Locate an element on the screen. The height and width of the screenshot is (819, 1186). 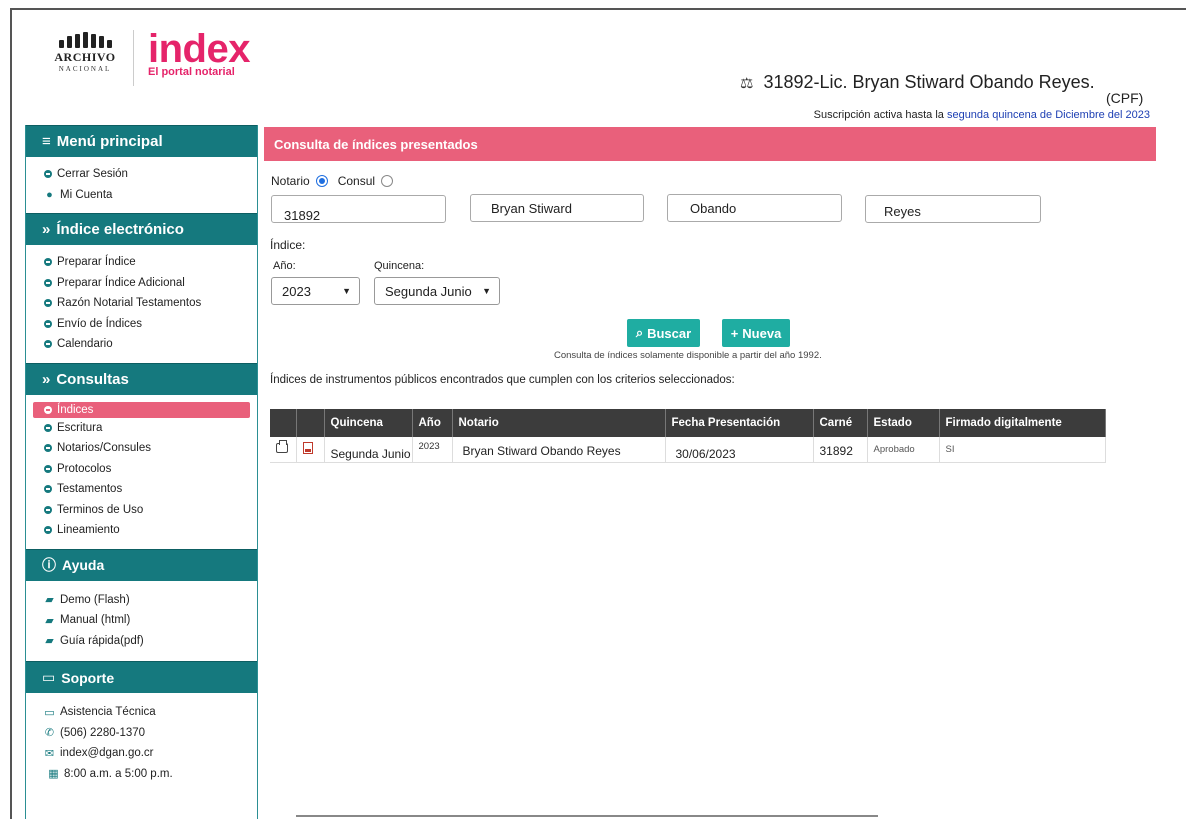
sidebar-item-terminos: Terminos de Uso is located at coordinates (141, 510).